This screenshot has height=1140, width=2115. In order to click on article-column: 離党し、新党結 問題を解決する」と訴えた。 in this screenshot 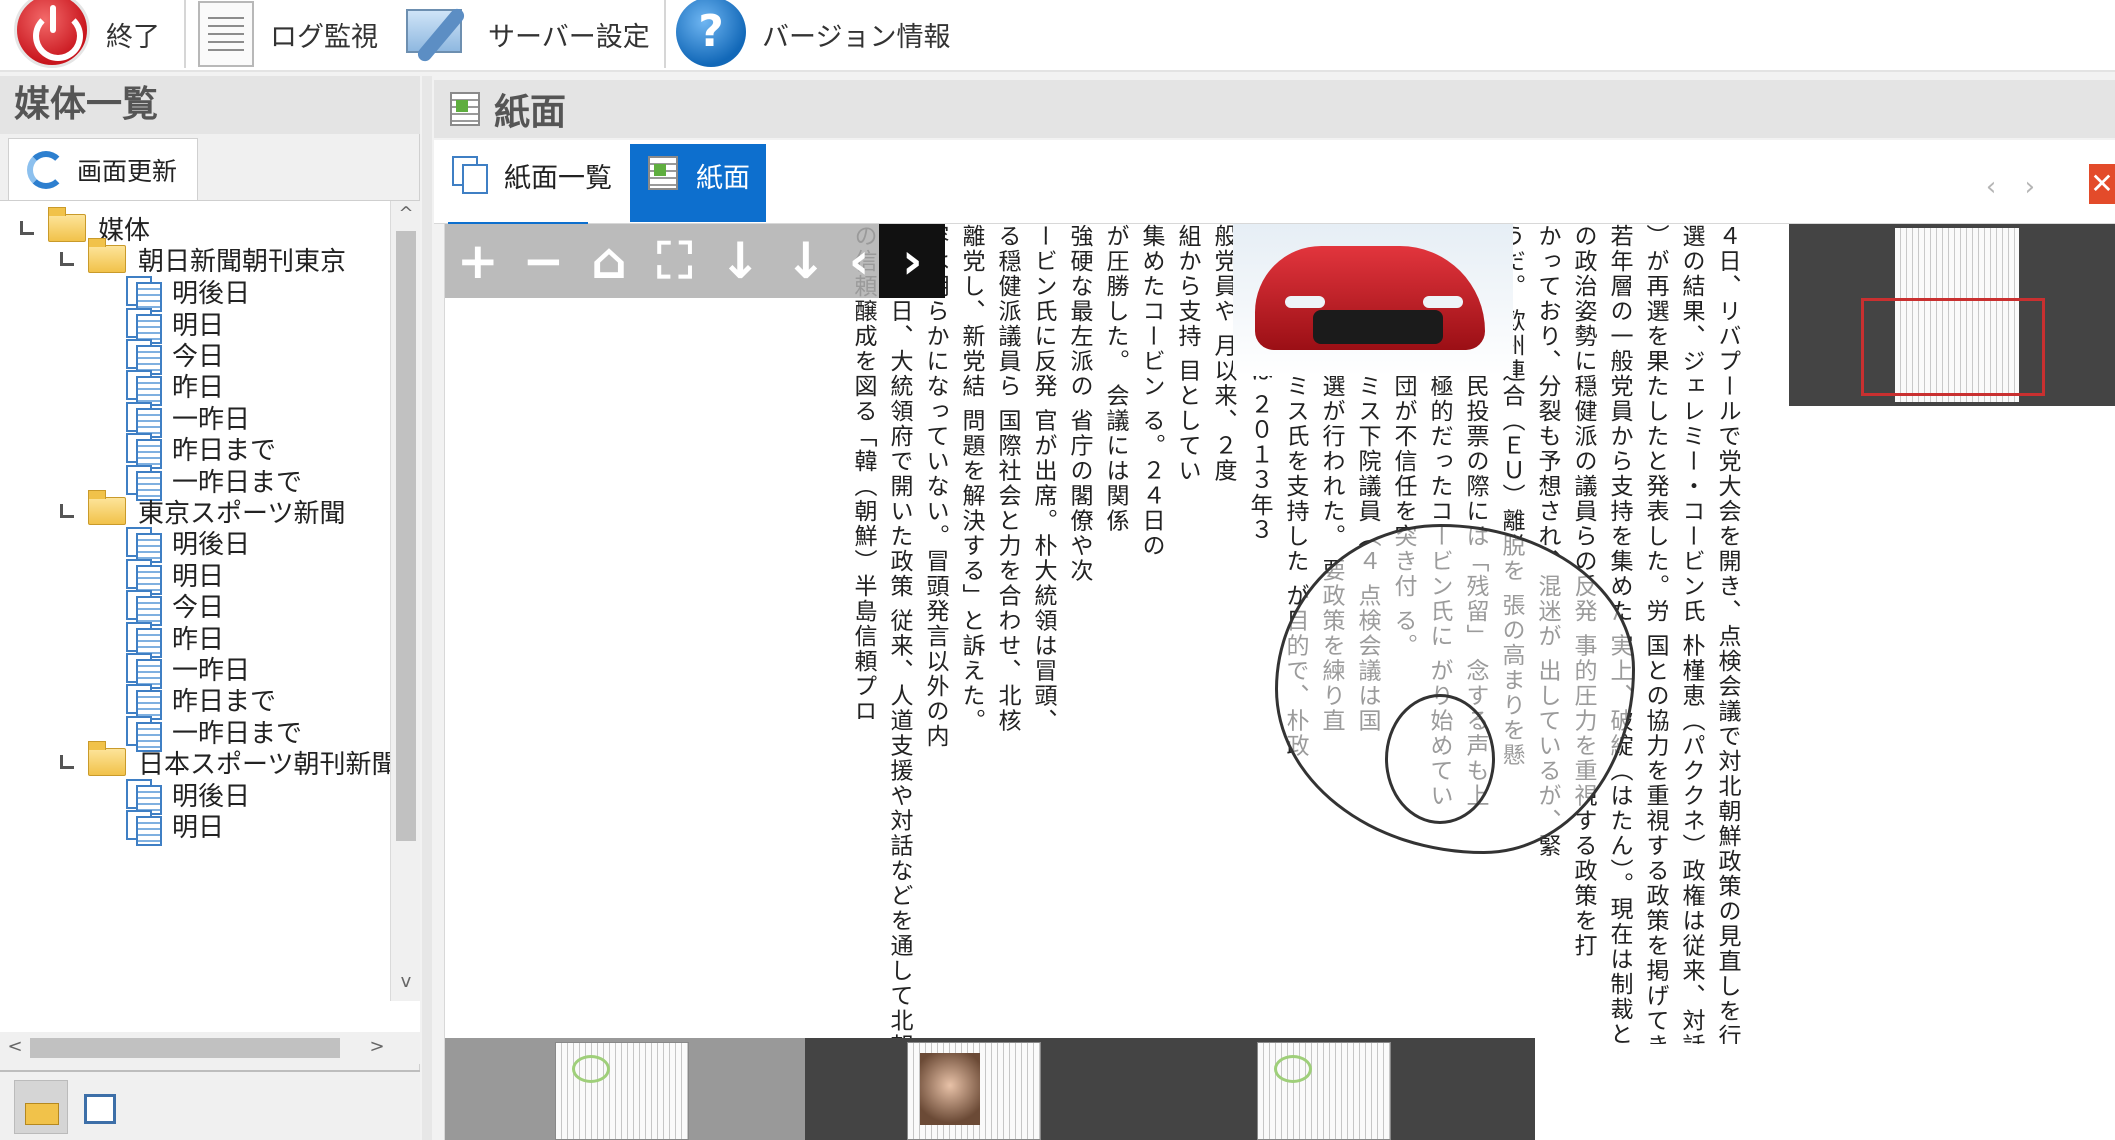, I will do `click(971, 479)`.